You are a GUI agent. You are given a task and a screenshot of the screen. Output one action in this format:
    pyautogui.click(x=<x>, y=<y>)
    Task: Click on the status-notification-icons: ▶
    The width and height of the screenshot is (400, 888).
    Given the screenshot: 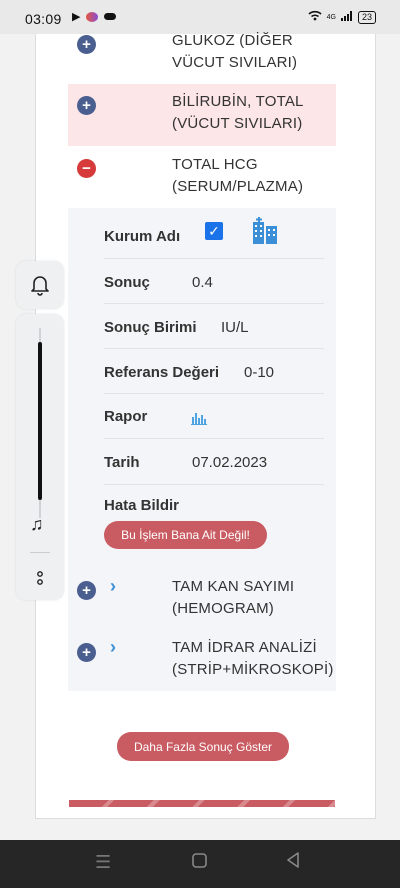 What is the action you would take?
    pyautogui.click(x=94, y=16)
    